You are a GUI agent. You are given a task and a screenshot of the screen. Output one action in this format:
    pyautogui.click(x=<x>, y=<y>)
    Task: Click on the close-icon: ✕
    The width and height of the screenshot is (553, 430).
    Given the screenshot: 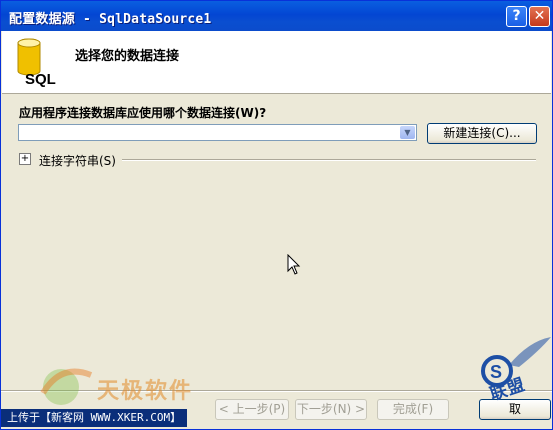 What is the action you would take?
    pyautogui.click(x=539, y=16)
    